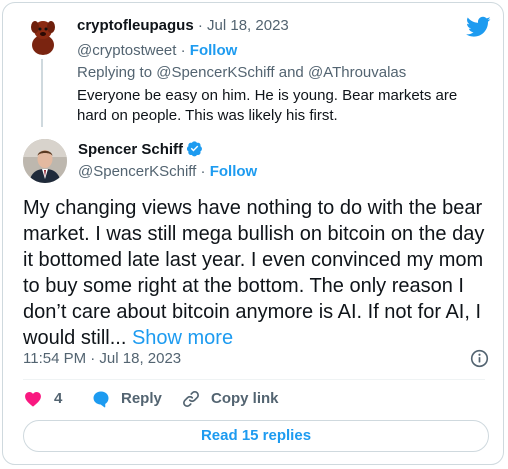  I want to click on copy-link-button: Copy link, so click(230, 399).